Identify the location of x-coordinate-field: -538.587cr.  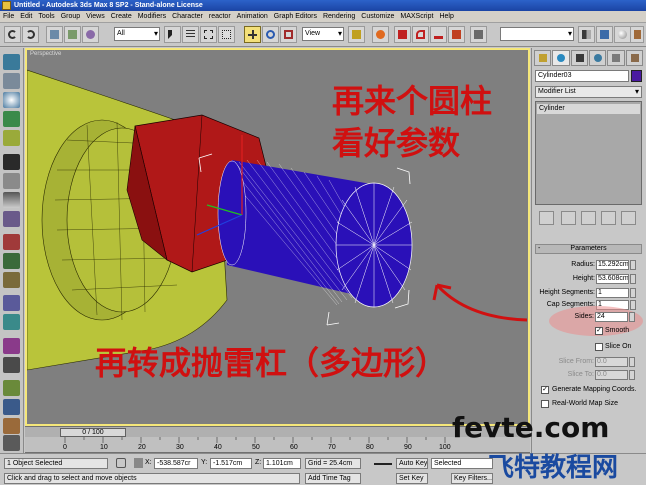
(176, 463).